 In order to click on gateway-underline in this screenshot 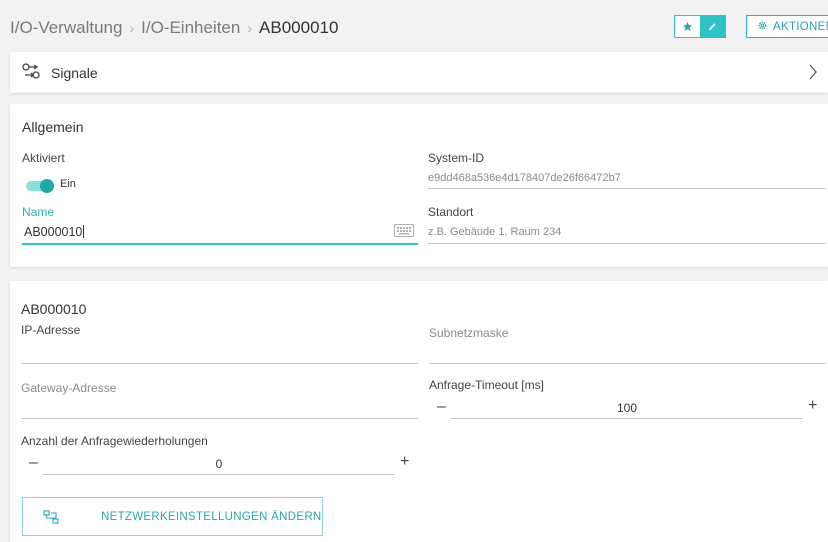, I will do `click(219, 418)`.